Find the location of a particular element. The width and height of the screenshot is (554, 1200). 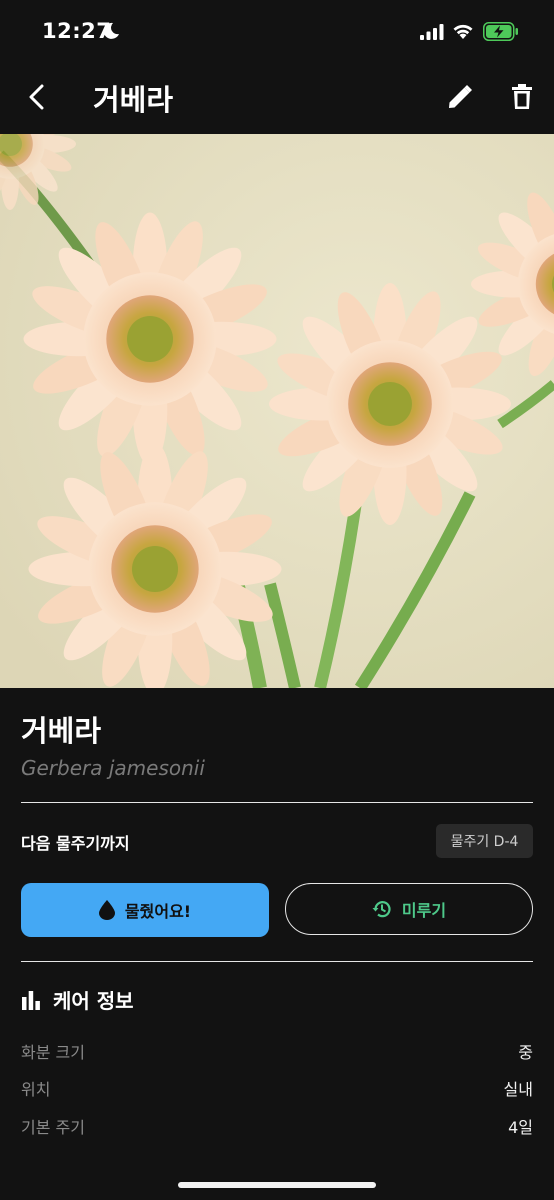

watered-button: 물줬어요! is located at coordinates (145, 910).